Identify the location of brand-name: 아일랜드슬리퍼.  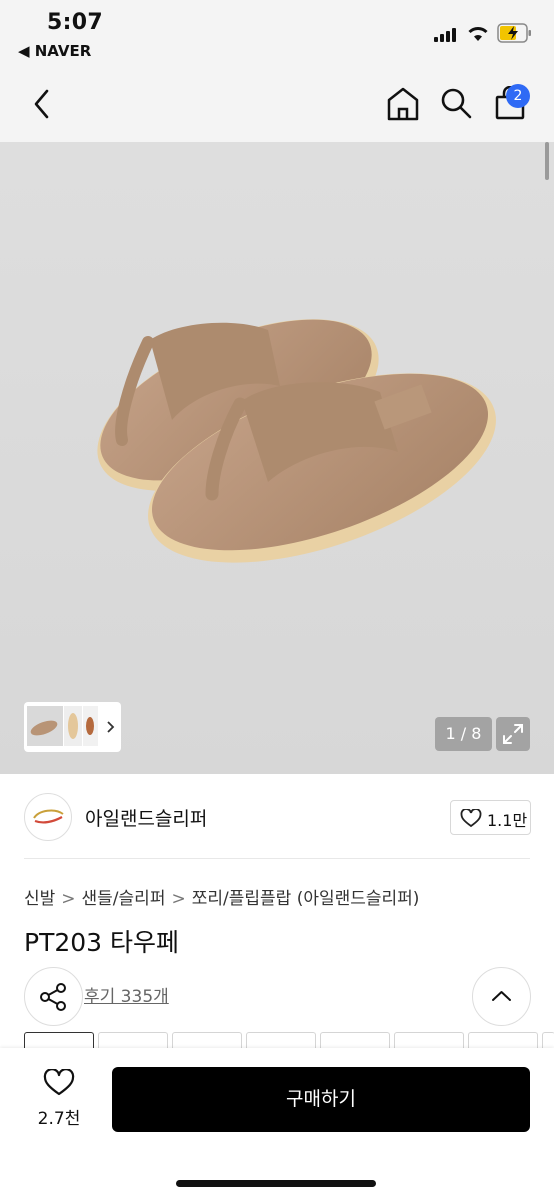
(146, 817).